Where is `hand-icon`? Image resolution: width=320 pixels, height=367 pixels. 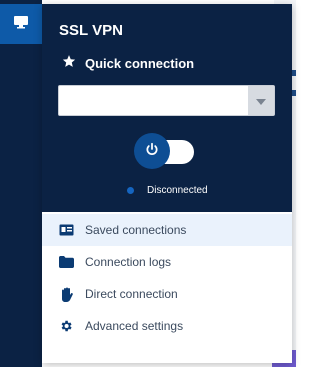 hand-icon is located at coordinates (66, 294).